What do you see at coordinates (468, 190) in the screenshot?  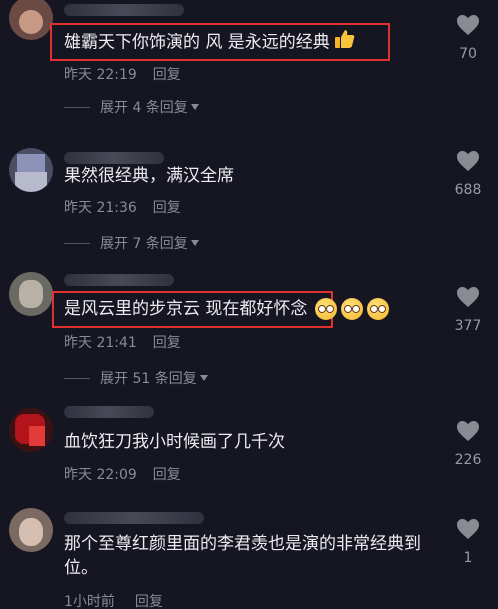 I see `like-count: 688` at bounding box center [468, 190].